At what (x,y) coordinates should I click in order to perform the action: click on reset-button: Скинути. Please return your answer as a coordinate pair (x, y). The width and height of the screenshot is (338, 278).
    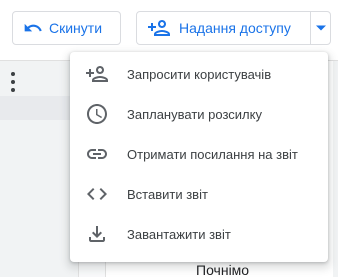
    Looking at the image, I should click on (66, 28).